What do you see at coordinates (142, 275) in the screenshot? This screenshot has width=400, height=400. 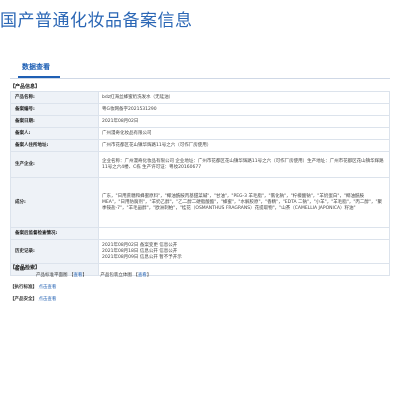 I see `view-package-link: 查看` at bounding box center [142, 275].